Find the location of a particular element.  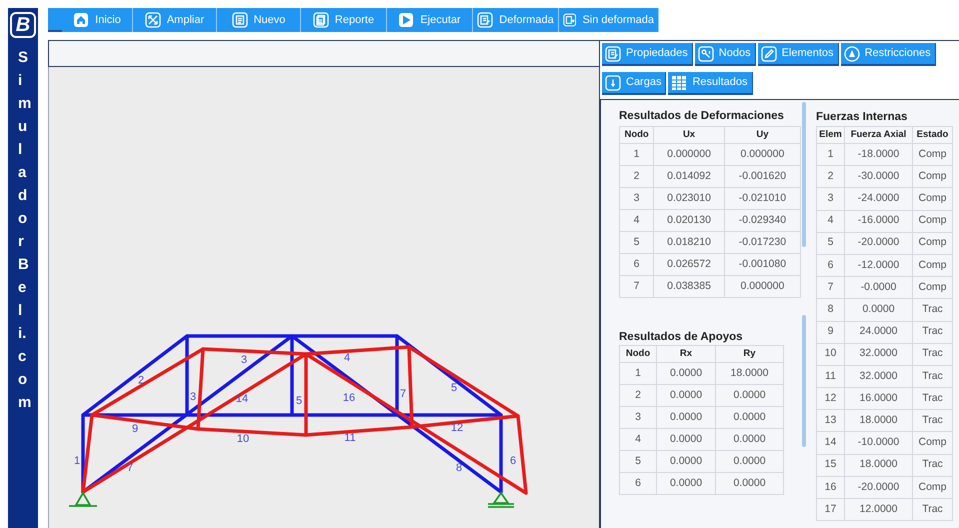

table-cell: 2 is located at coordinates (637, 177).